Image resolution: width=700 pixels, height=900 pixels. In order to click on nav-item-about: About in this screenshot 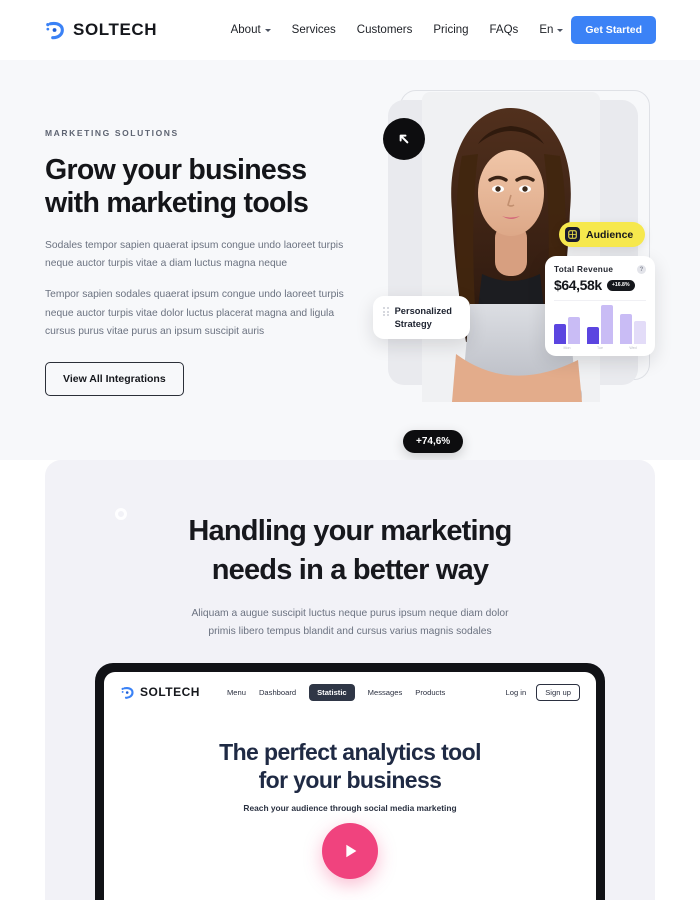, I will do `click(251, 30)`.